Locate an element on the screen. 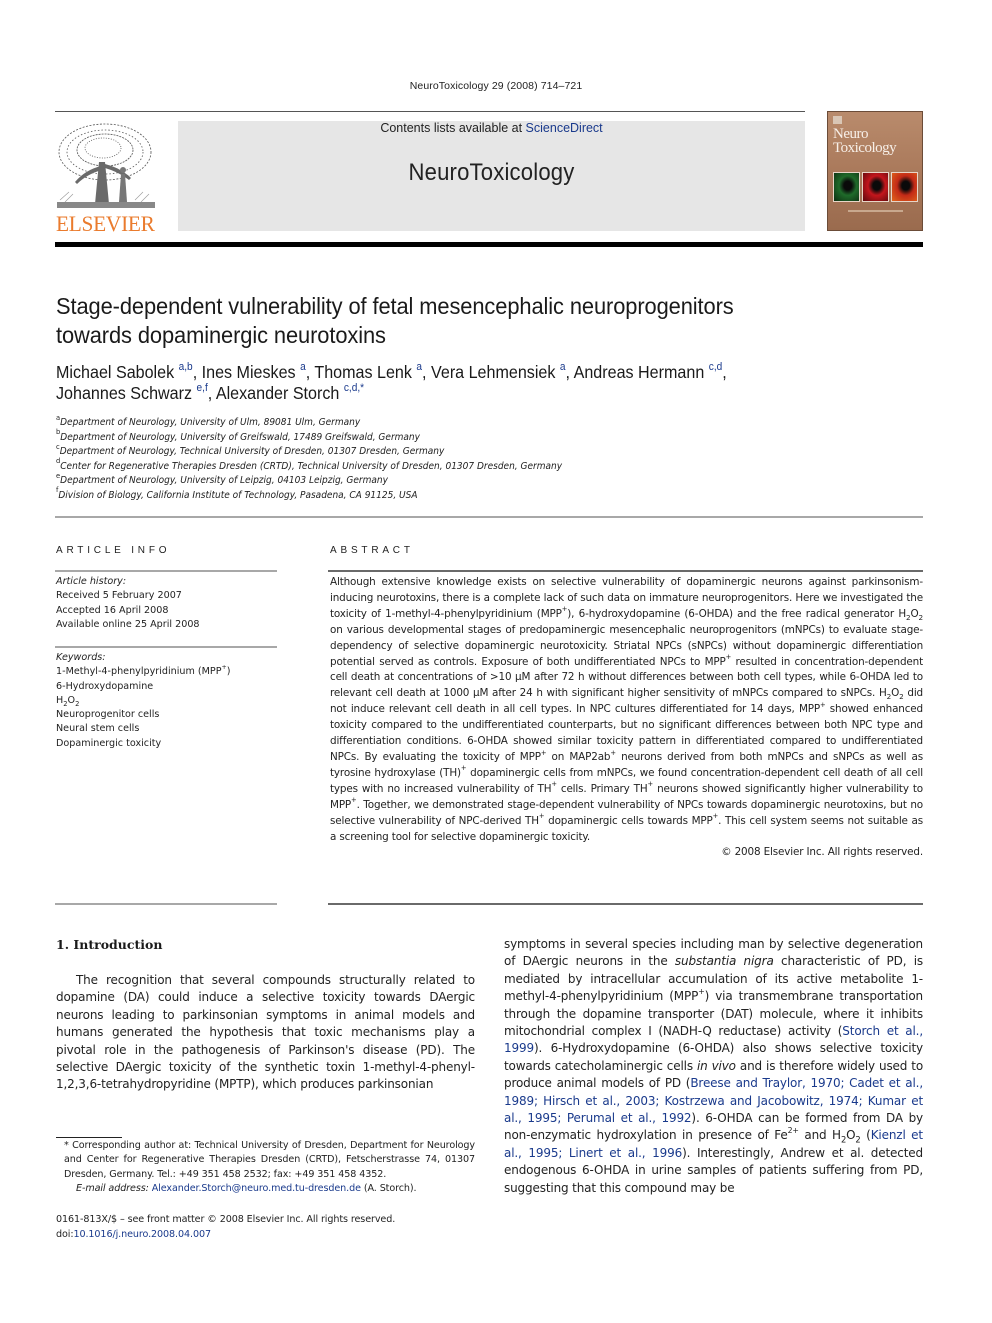 The height and width of the screenshot is (1323, 992). doi-link: 10.1016/j.neuro.2008.04.007 is located at coordinates (142, 1234).